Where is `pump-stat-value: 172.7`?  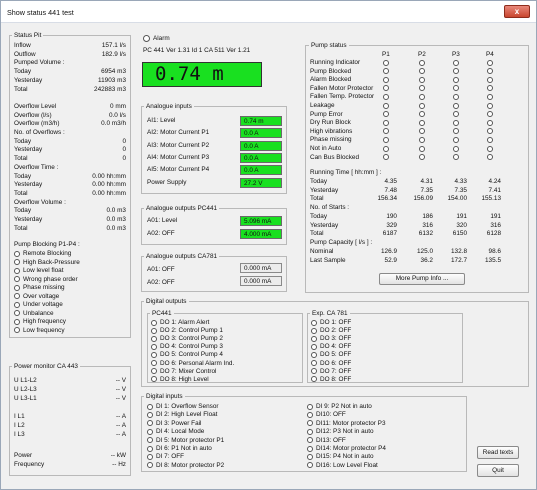
pump-stat-value: 172.7 is located at coordinates (459, 260).